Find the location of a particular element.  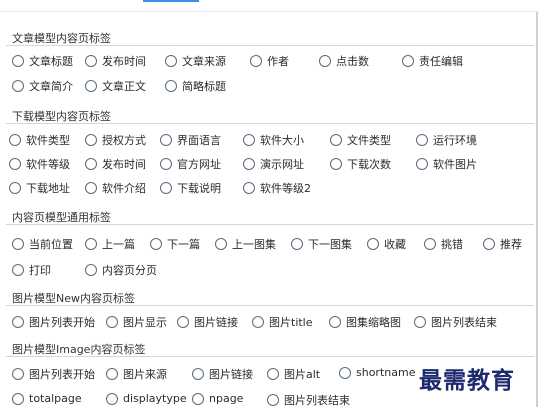

watermark-logo: 最需教育 is located at coordinates (467, 380).